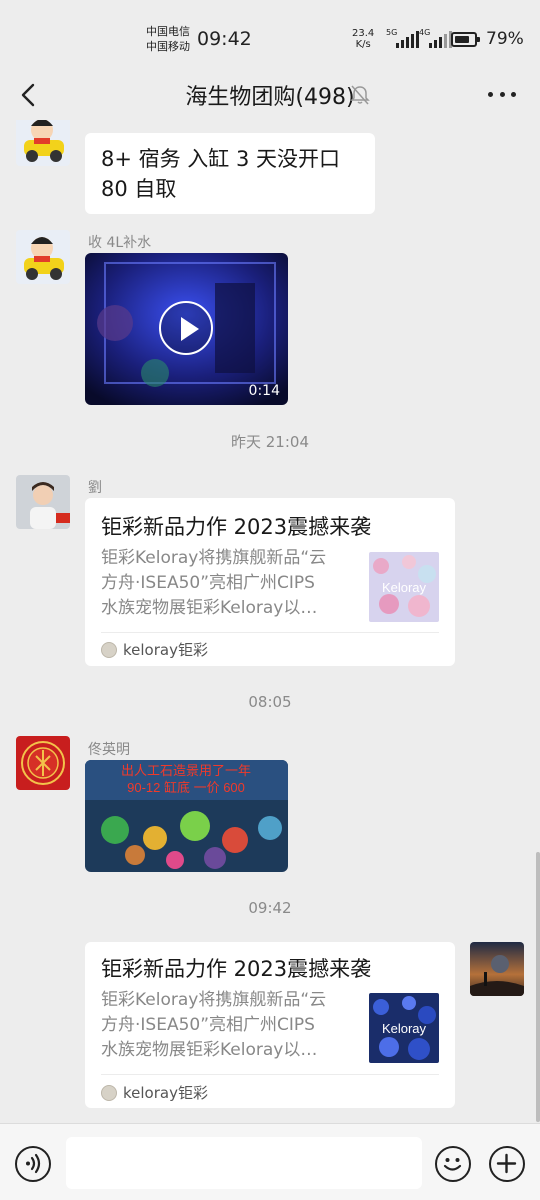 This screenshot has width=540, height=1200. Describe the element at coordinates (360, 95) in the screenshot. I see `bell-off-icon` at that location.